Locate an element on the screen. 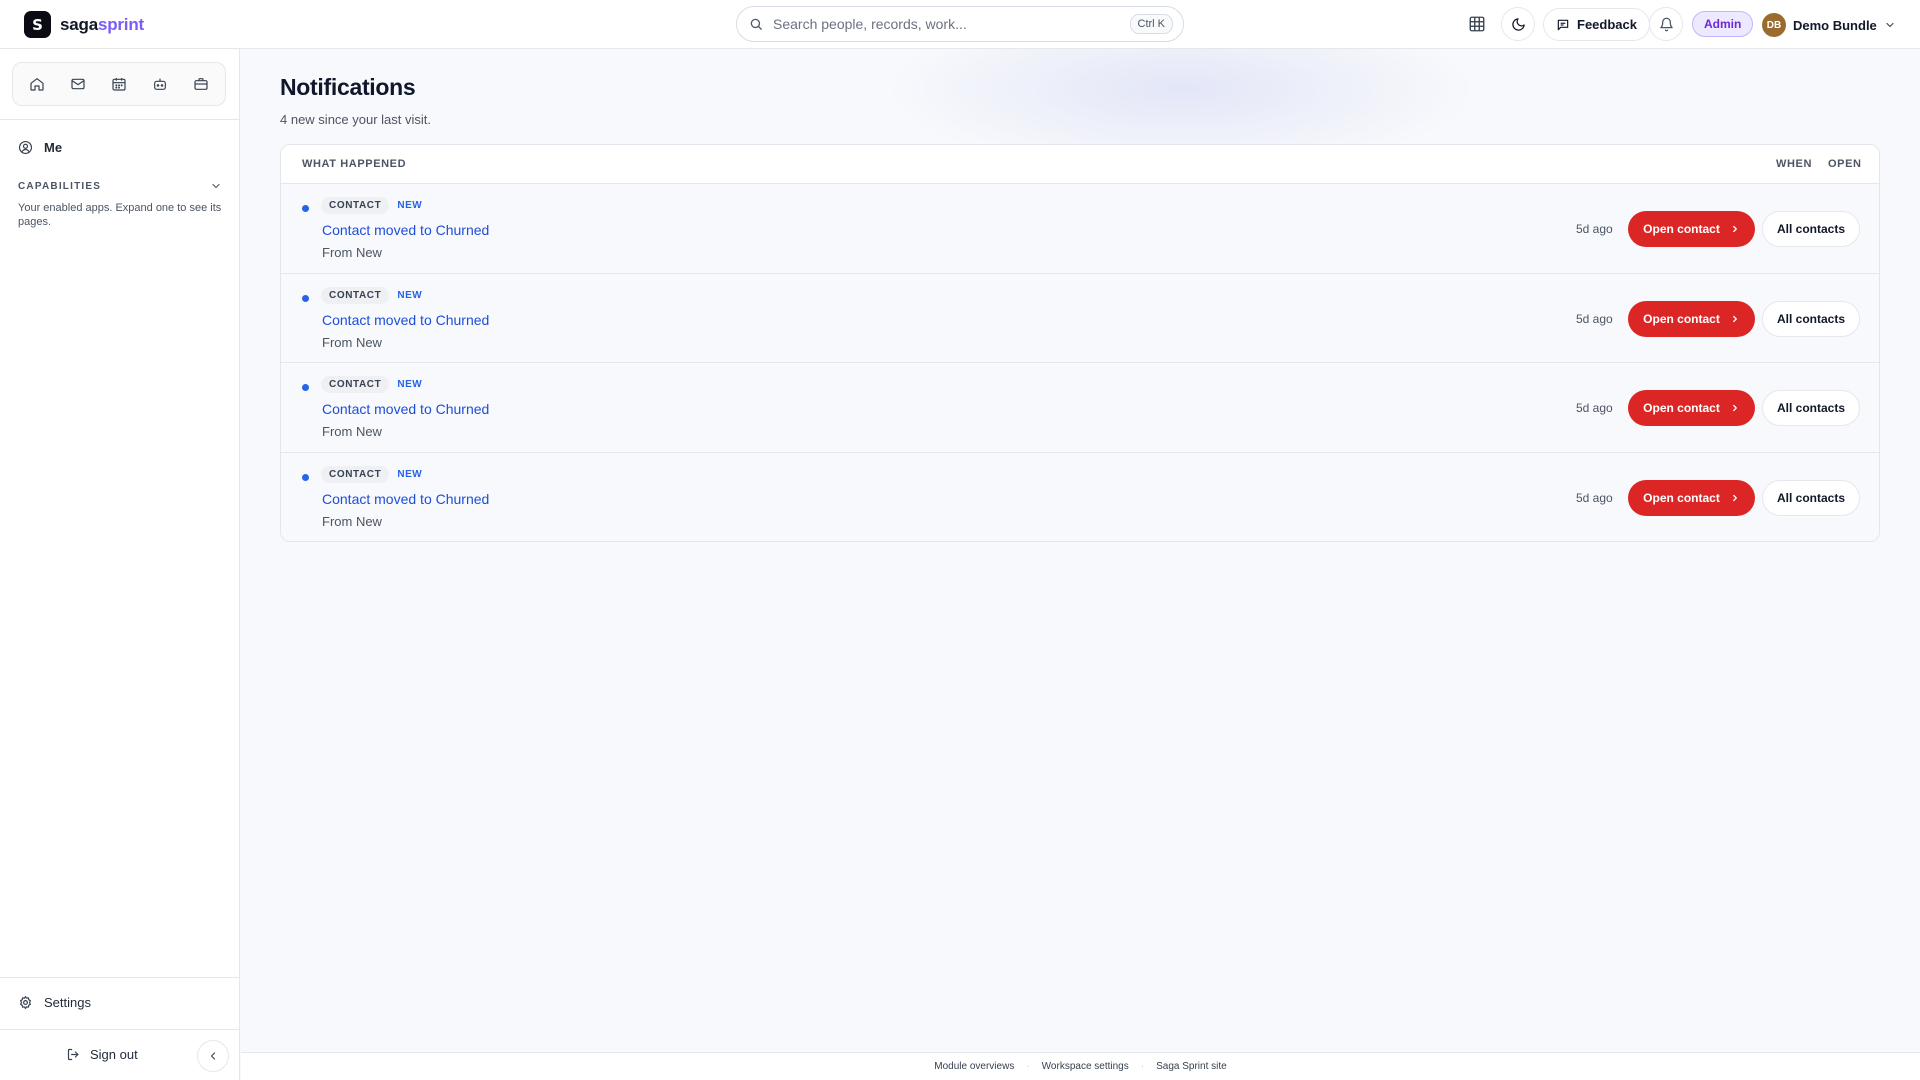 This screenshot has height=1080, width=1920. search-icon is located at coordinates (756, 24).